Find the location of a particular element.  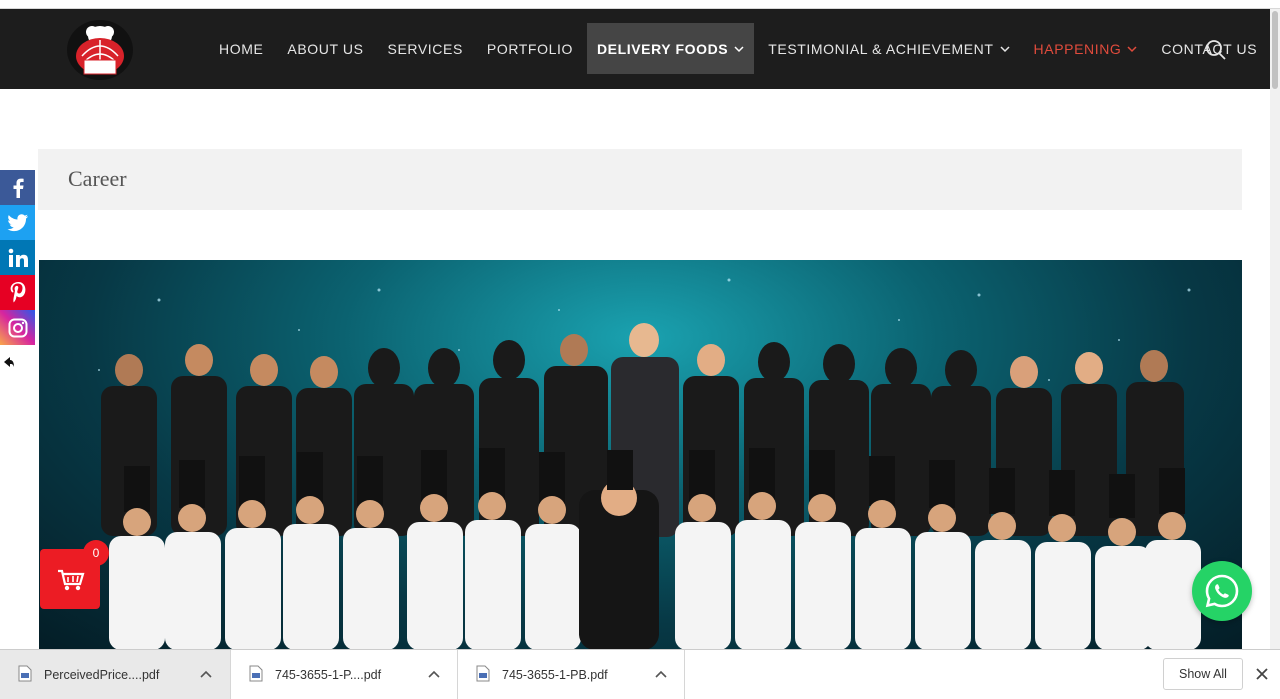

download-filename: 745-3655-1-PB.pdf is located at coordinates (555, 675).